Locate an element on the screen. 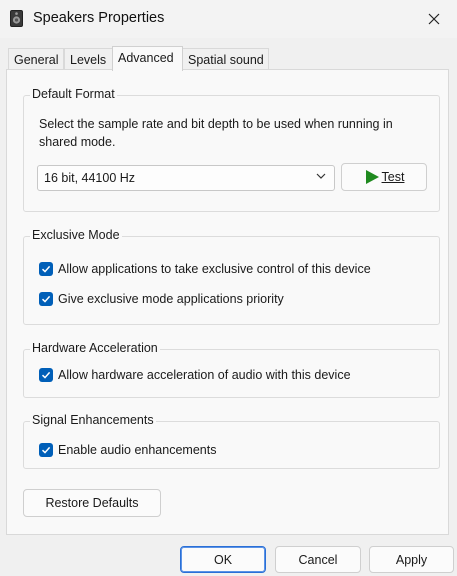 The image size is (457, 576). chevron-down-icon is located at coordinates (321, 176).